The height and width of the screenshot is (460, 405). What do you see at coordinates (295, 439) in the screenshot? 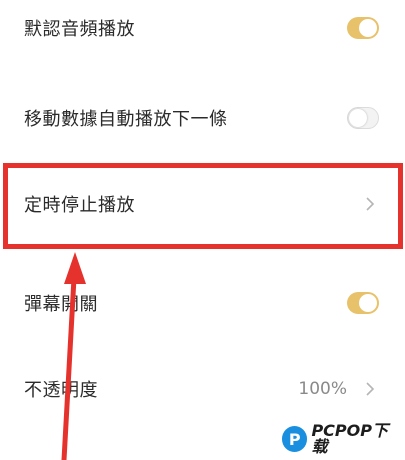
I see `pcpop-logo-icon: P` at bounding box center [295, 439].